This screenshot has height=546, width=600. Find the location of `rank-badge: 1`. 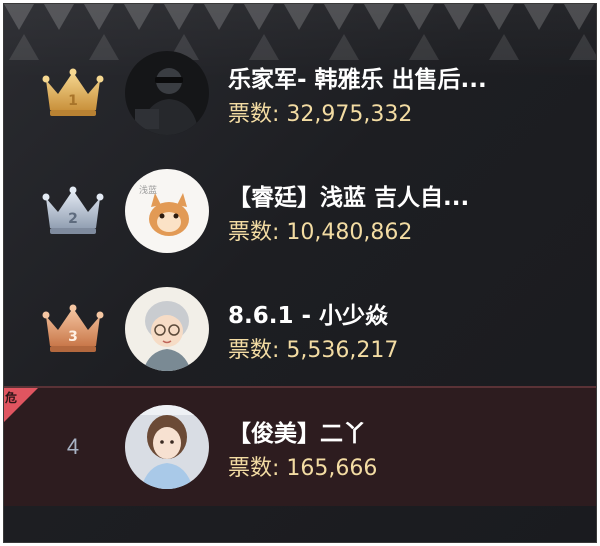

rank-badge: 1 is located at coordinates (73, 93).